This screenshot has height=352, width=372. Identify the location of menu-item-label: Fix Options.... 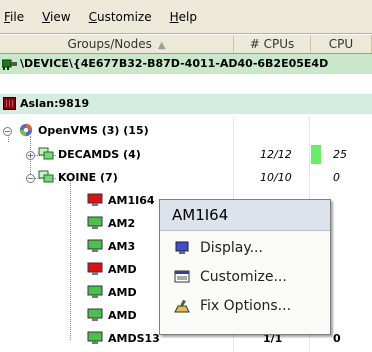
(246, 306).